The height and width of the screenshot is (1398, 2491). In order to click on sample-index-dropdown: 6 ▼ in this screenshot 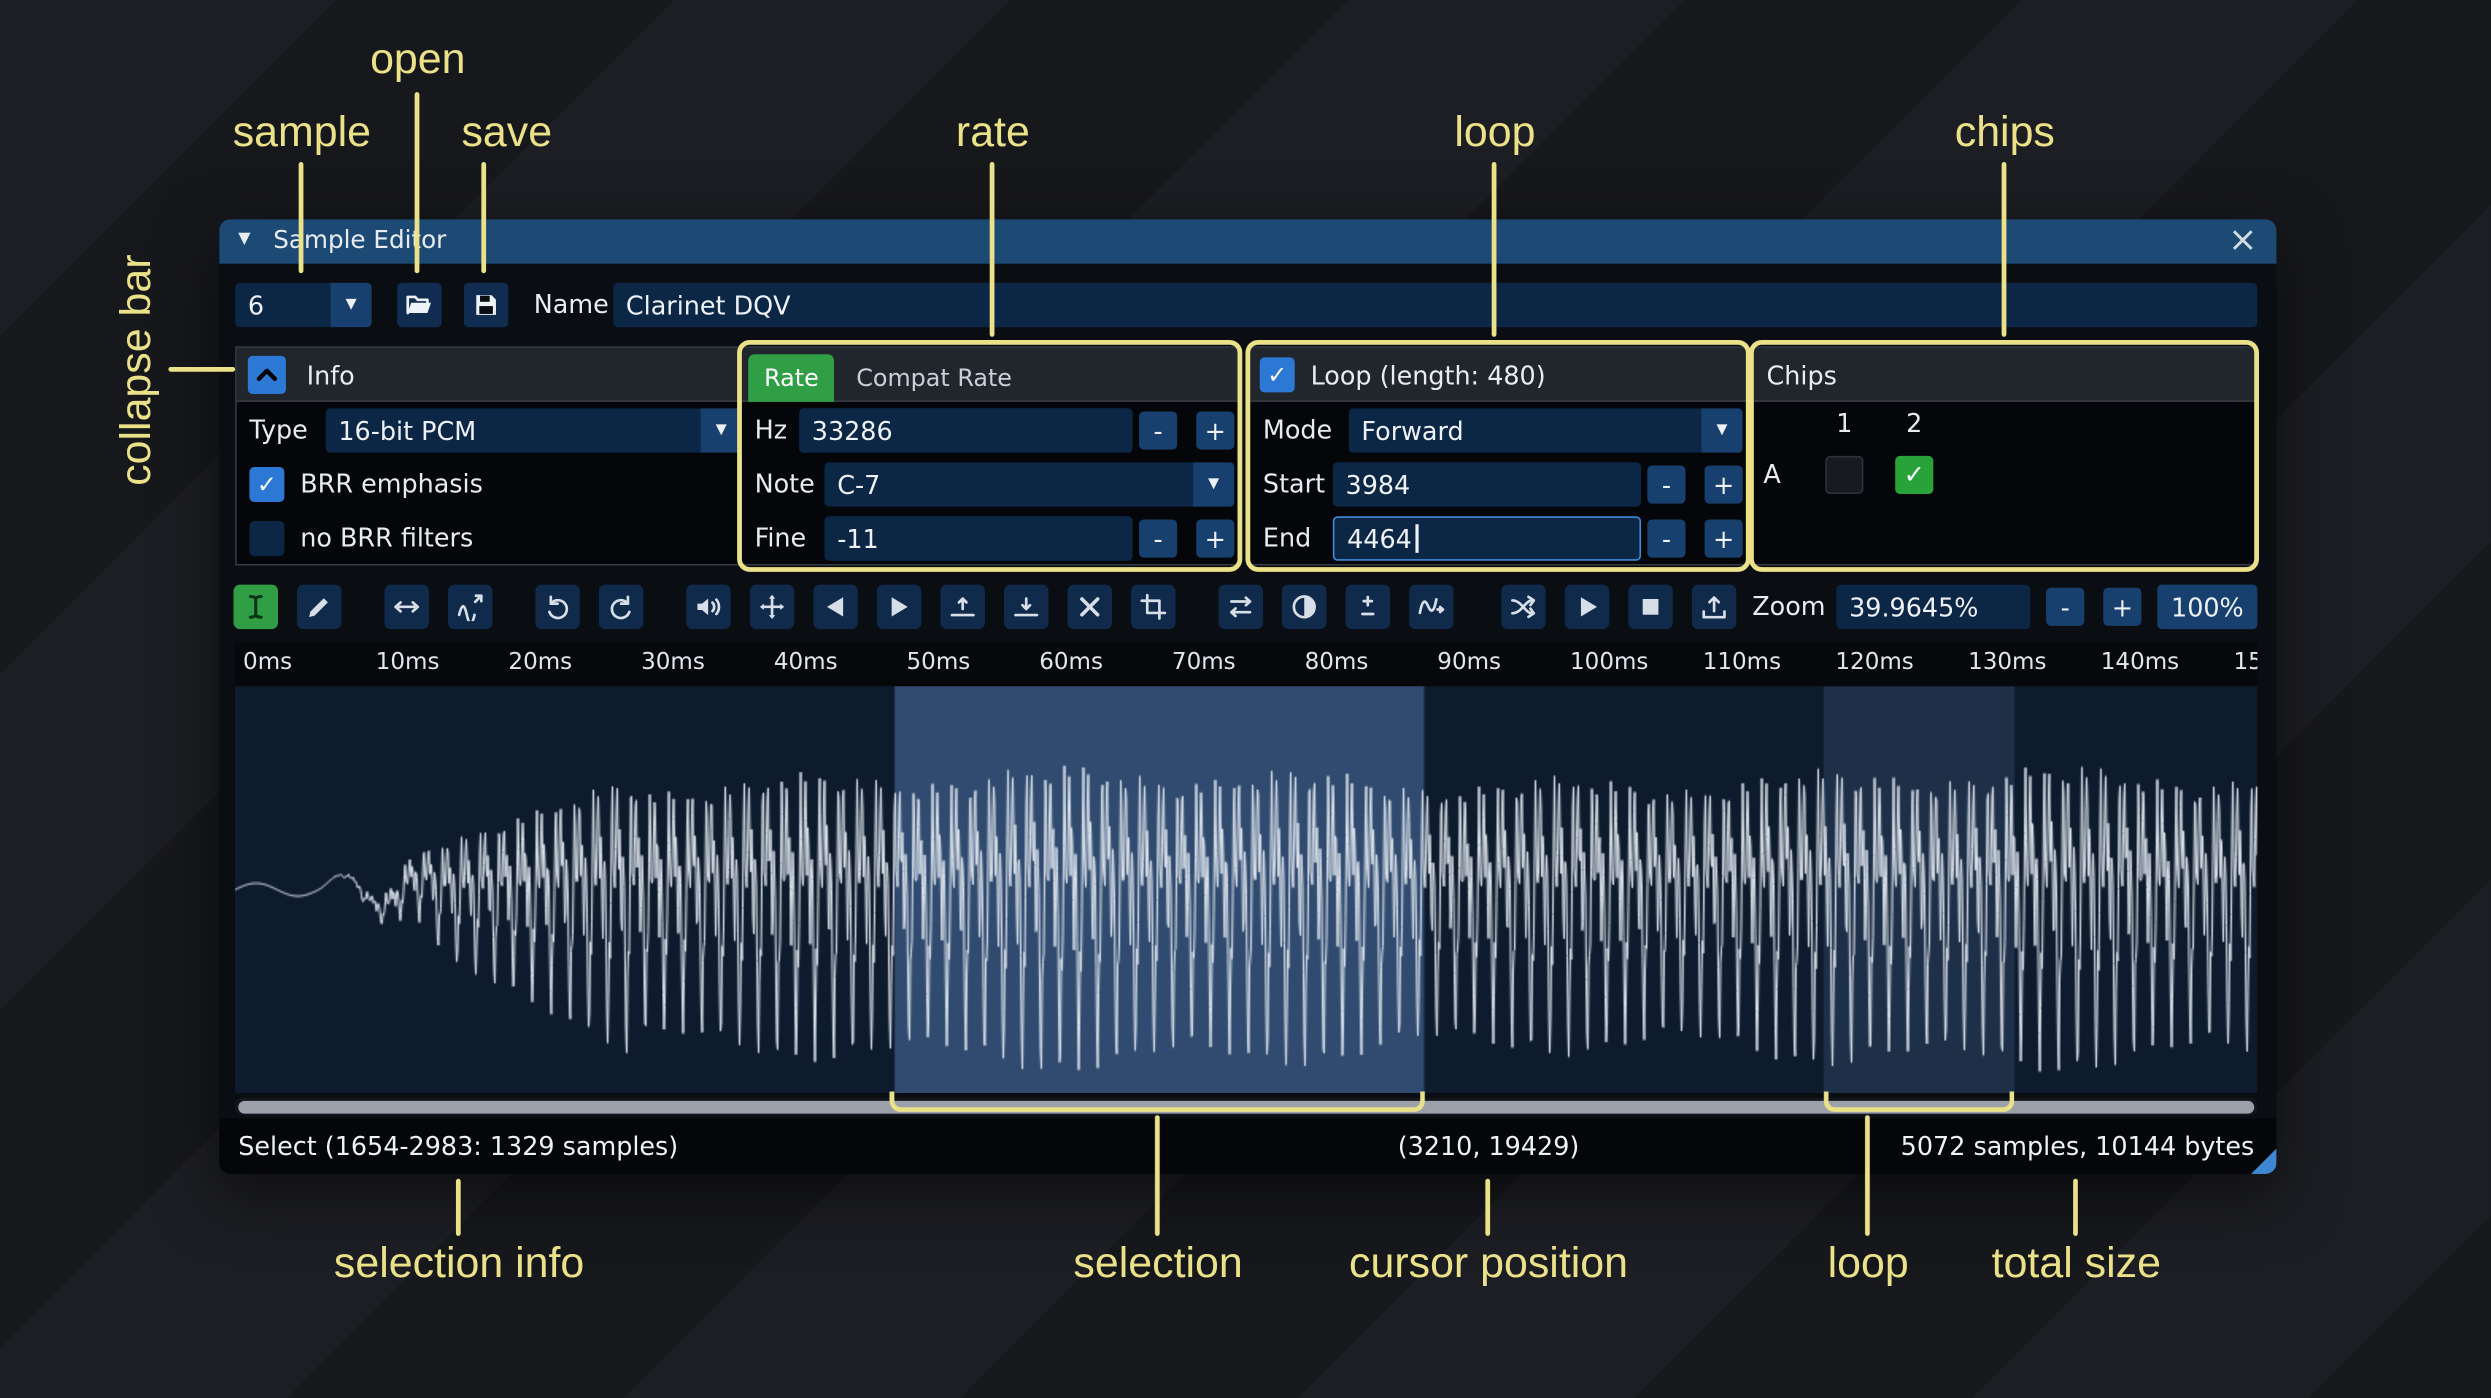, I will do `click(303, 305)`.